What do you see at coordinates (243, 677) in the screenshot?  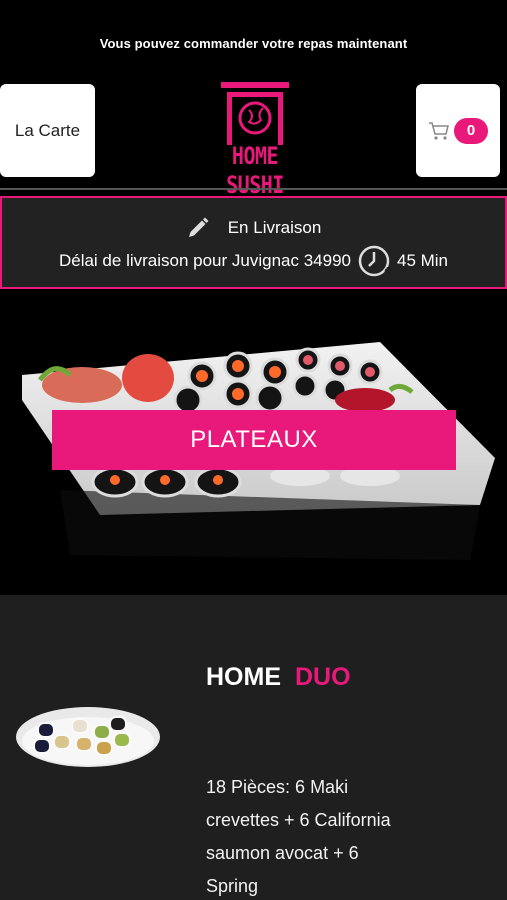 I see `product-title-part1: HOME` at bounding box center [243, 677].